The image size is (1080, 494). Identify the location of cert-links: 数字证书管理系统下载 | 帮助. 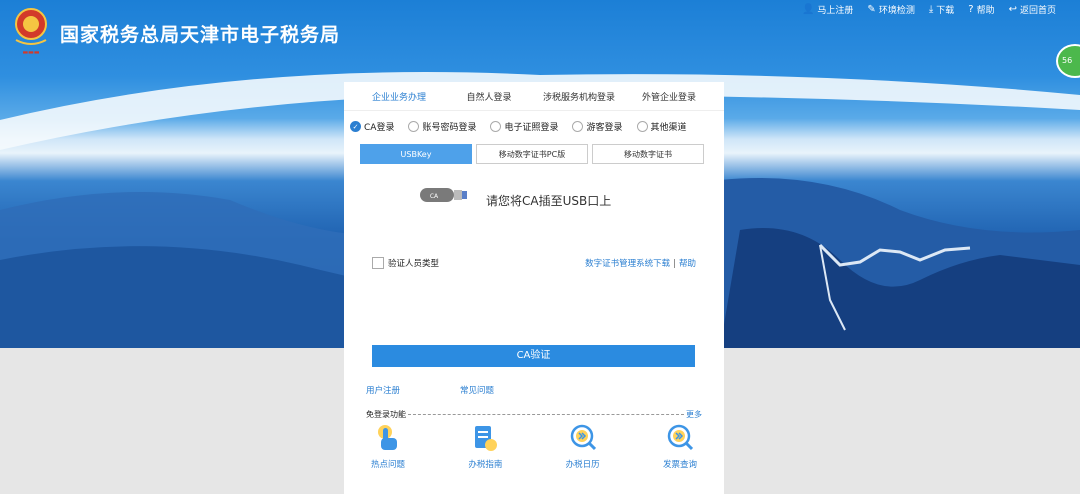
(640, 263).